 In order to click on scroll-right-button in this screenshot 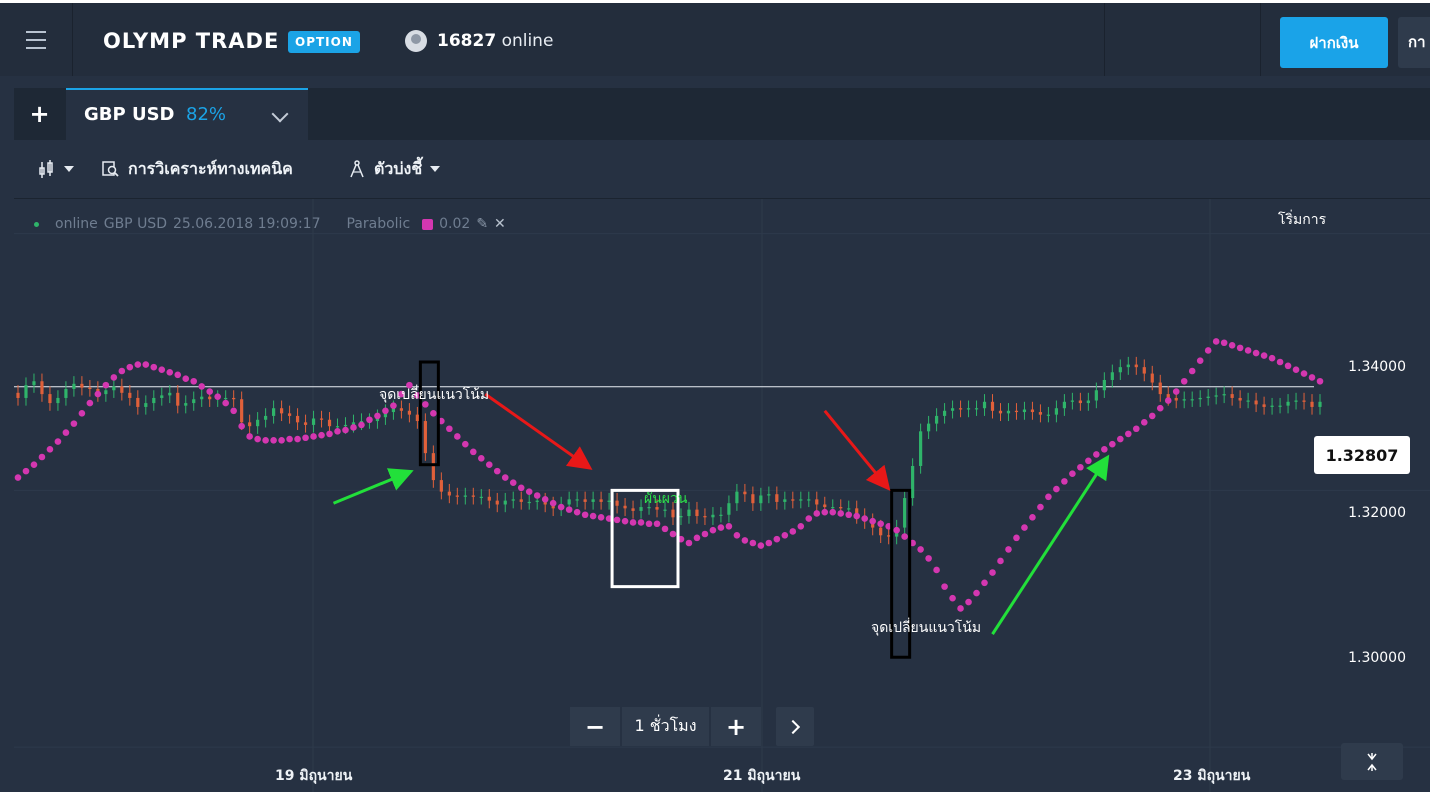, I will do `click(795, 726)`.